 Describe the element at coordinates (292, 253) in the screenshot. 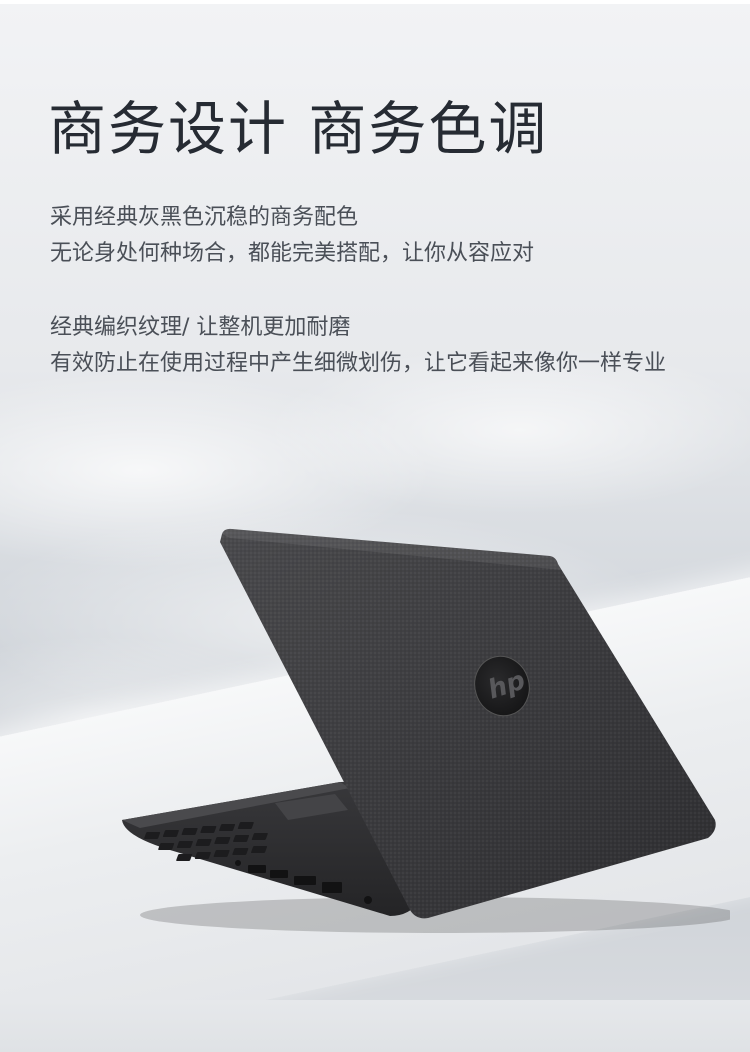

I see `description-line: 无论身处何种场合，都能完美搭配，让你从容应对` at that location.